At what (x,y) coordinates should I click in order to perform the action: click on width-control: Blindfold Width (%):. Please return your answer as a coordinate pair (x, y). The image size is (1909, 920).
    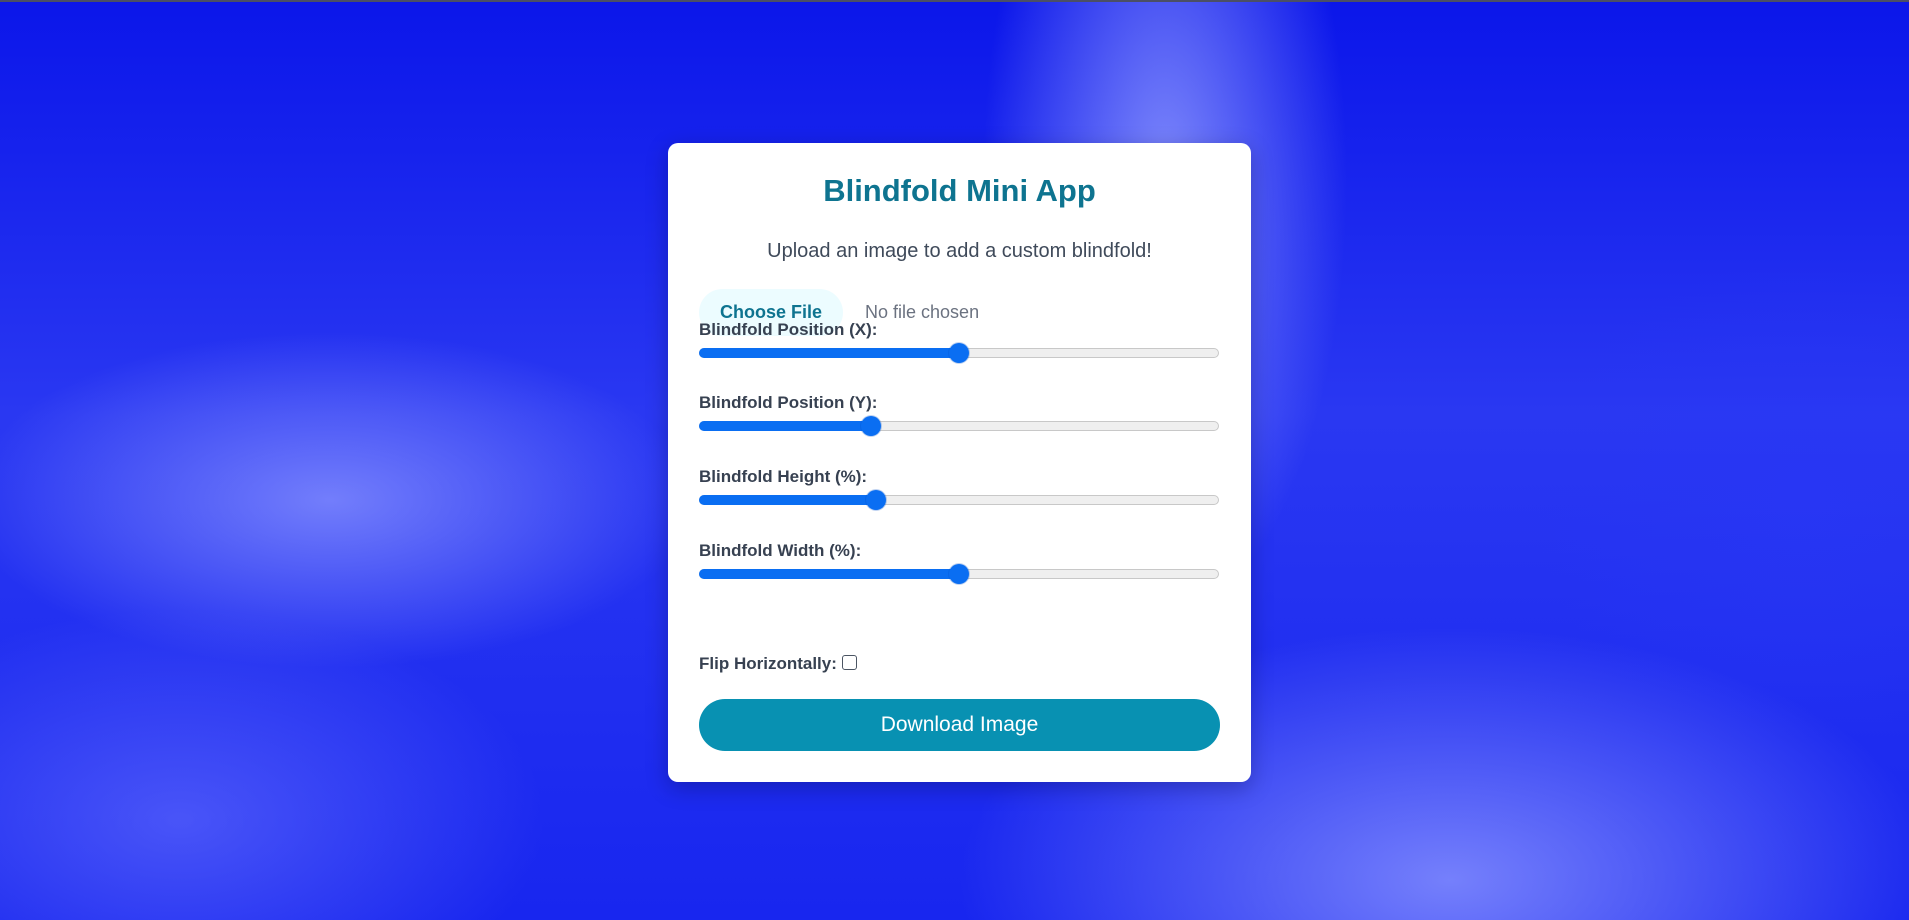
    Looking at the image, I should click on (959, 562).